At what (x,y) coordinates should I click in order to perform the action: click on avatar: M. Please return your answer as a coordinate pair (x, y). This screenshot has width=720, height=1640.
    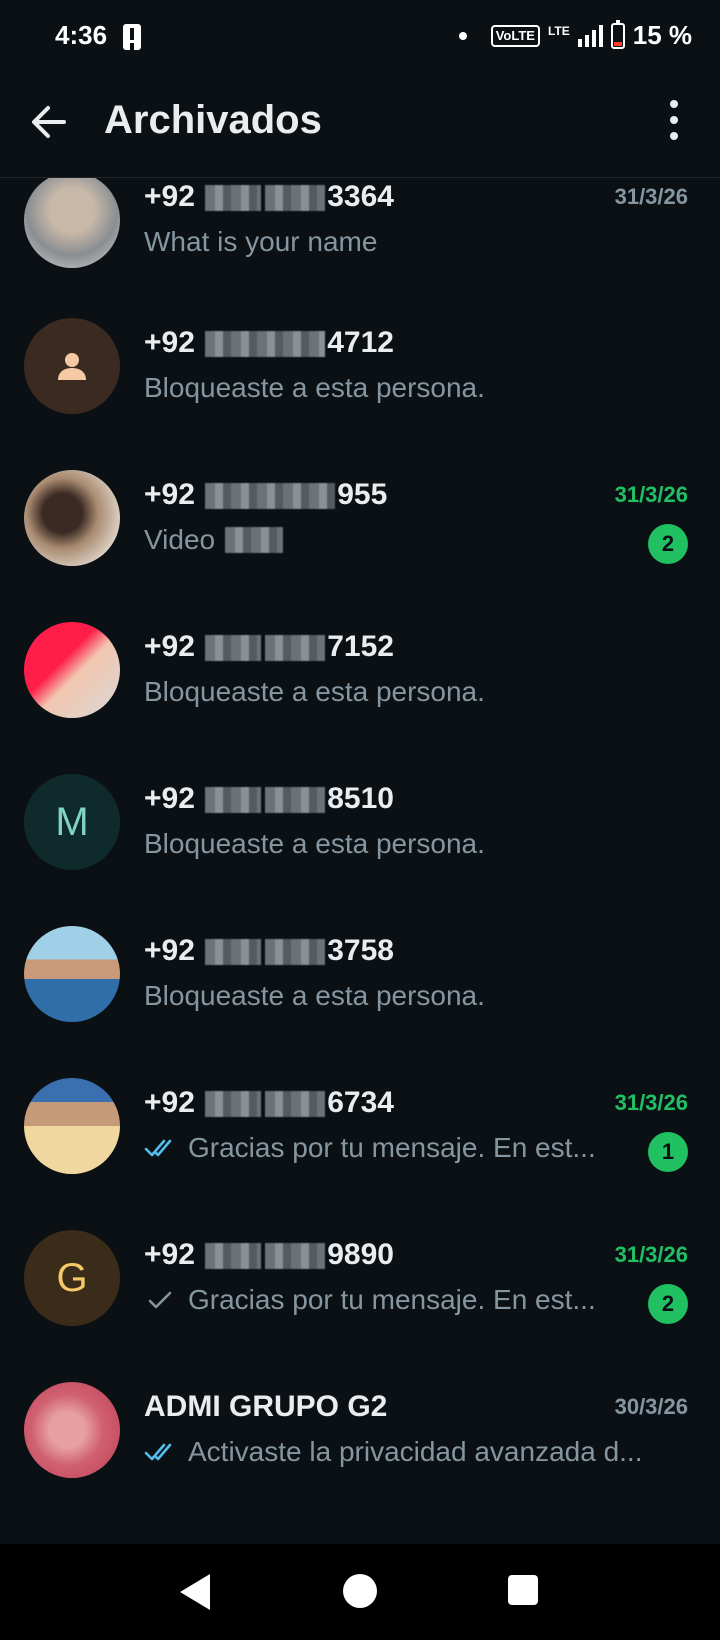
    Looking at the image, I should click on (72, 822).